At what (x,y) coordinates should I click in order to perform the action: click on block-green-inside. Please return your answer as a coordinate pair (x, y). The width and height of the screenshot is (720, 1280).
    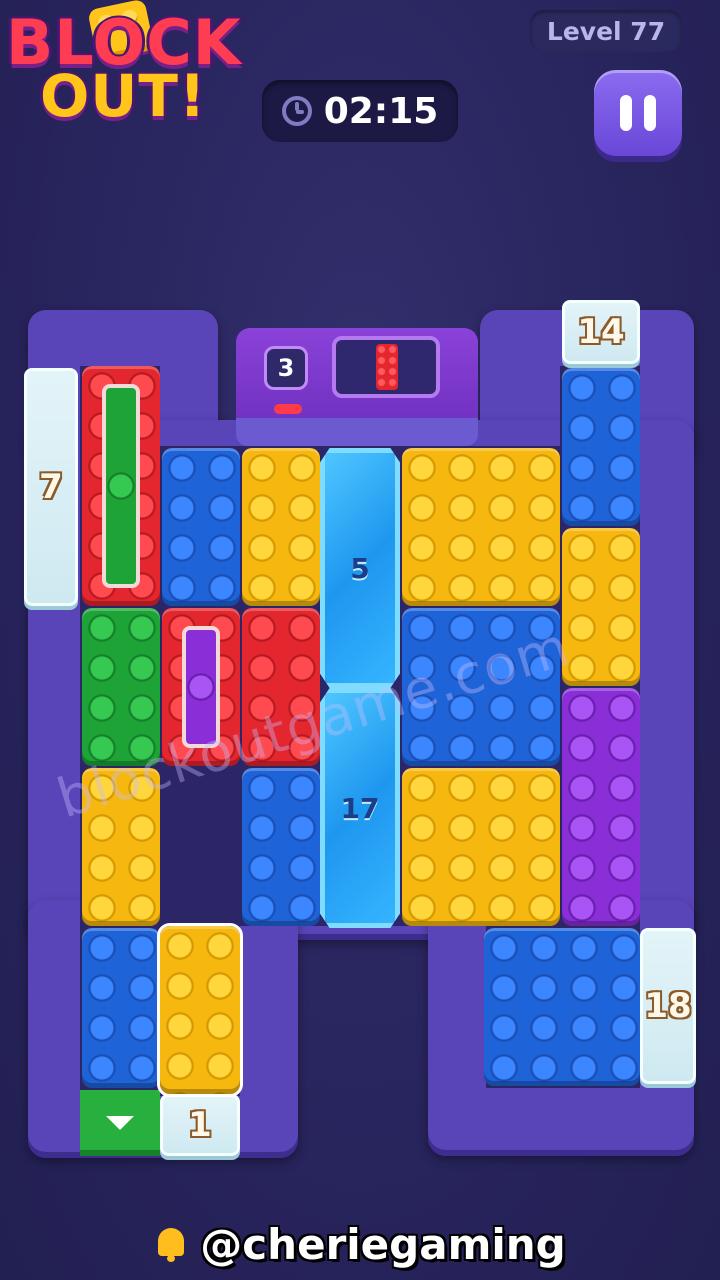
    Looking at the image, I should click on (121, 486).